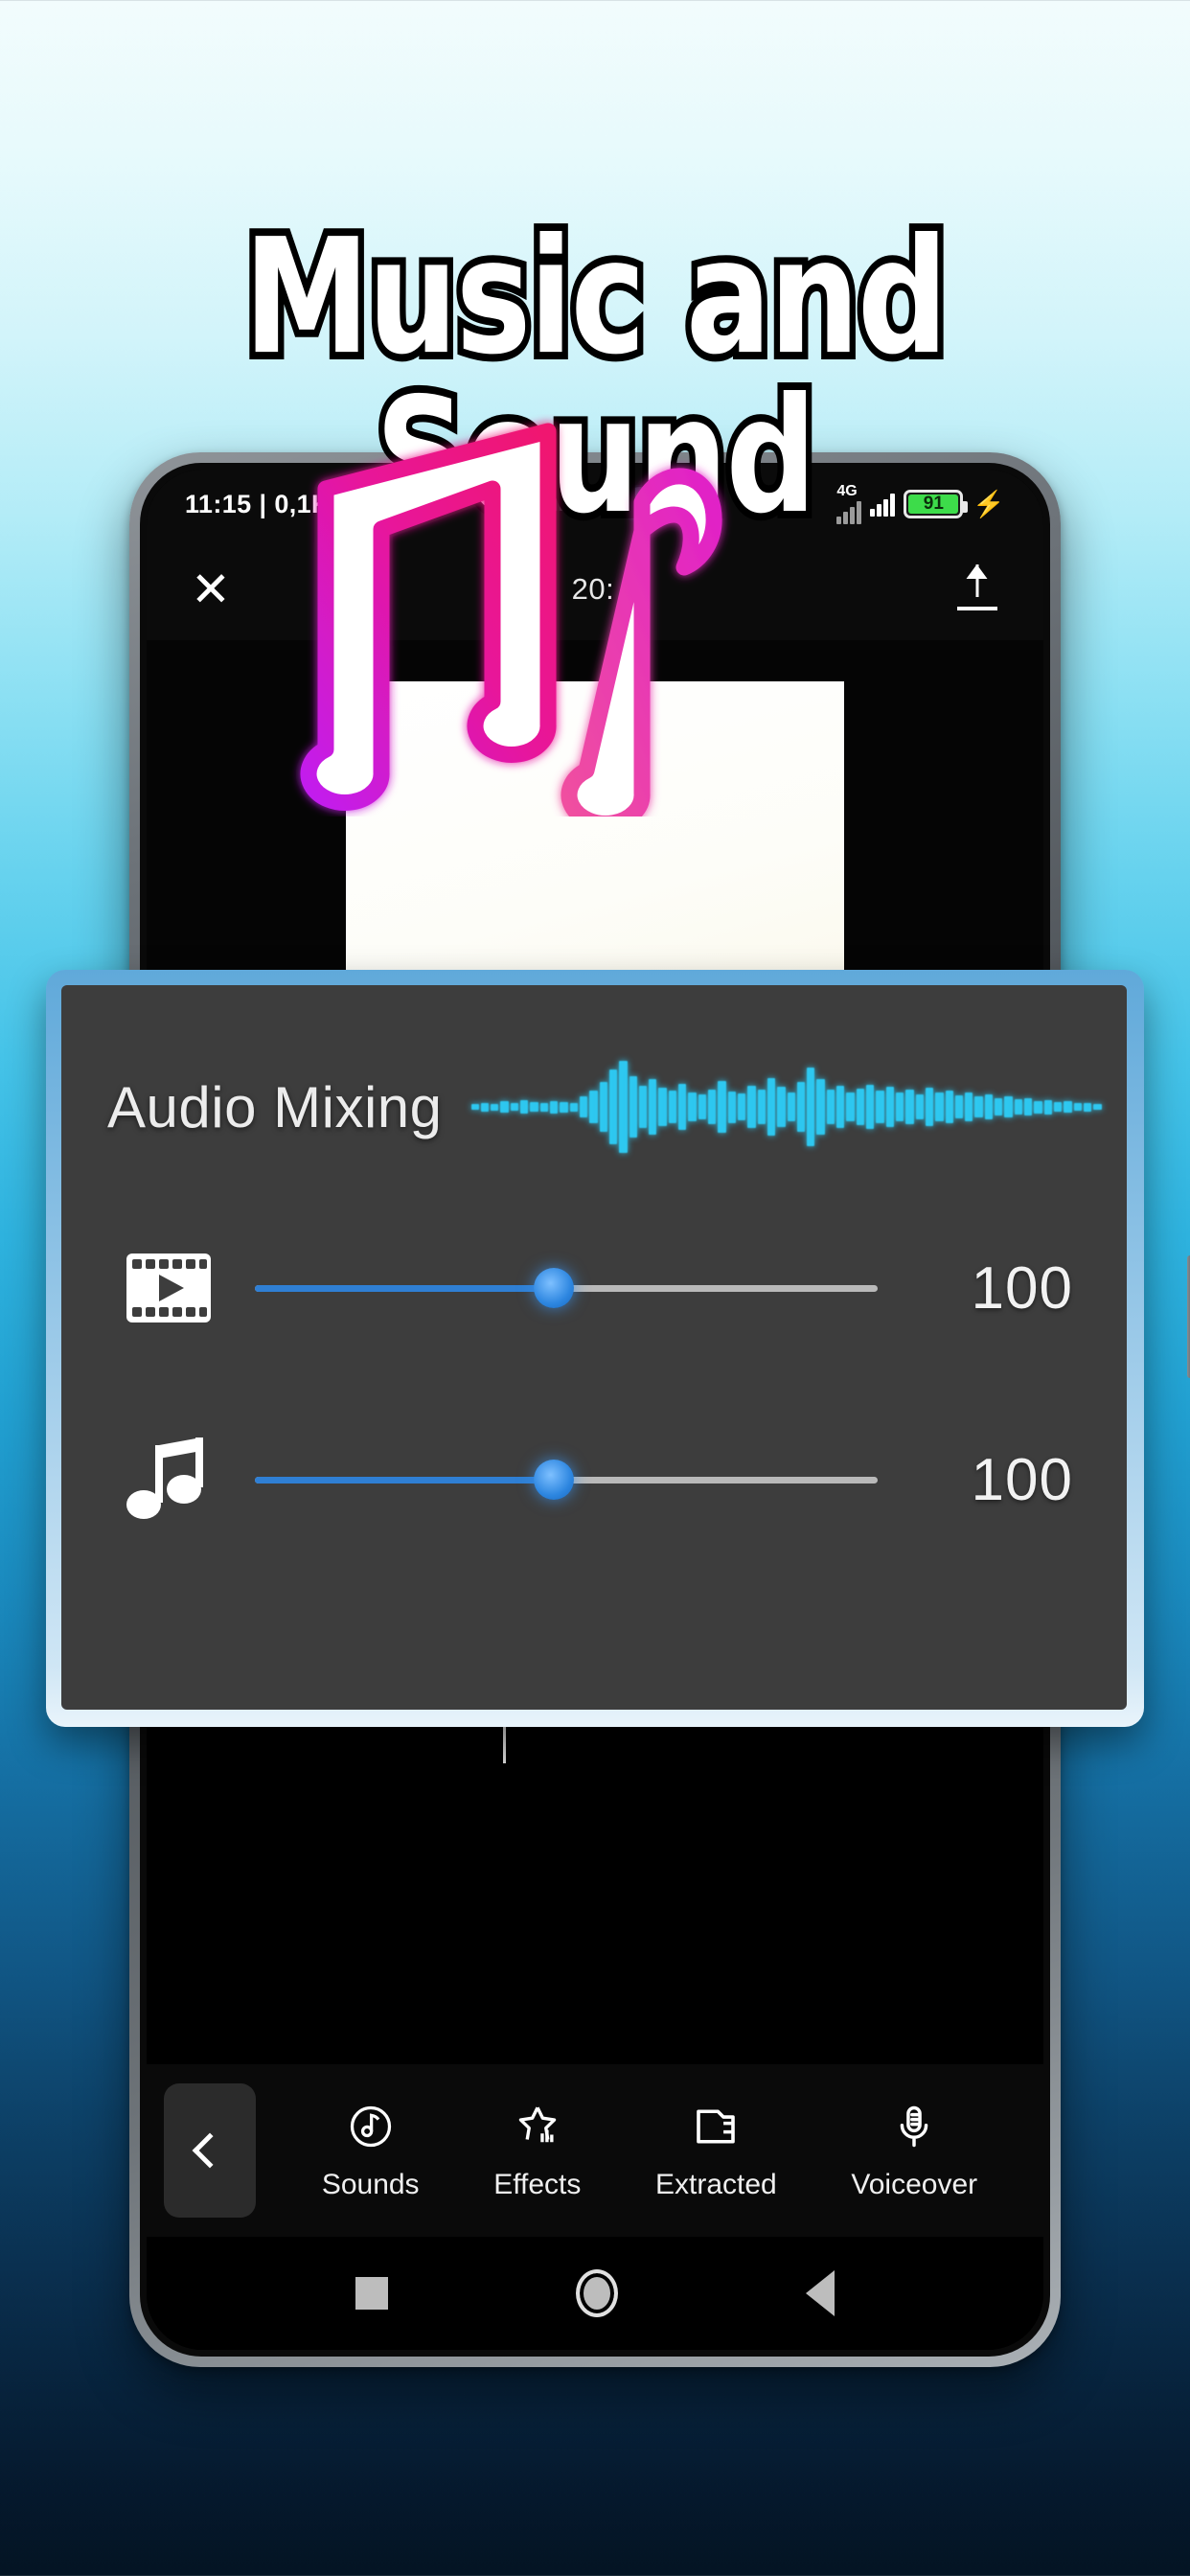  I want to click on video-volume-value: 100, so click(1022, 1288).